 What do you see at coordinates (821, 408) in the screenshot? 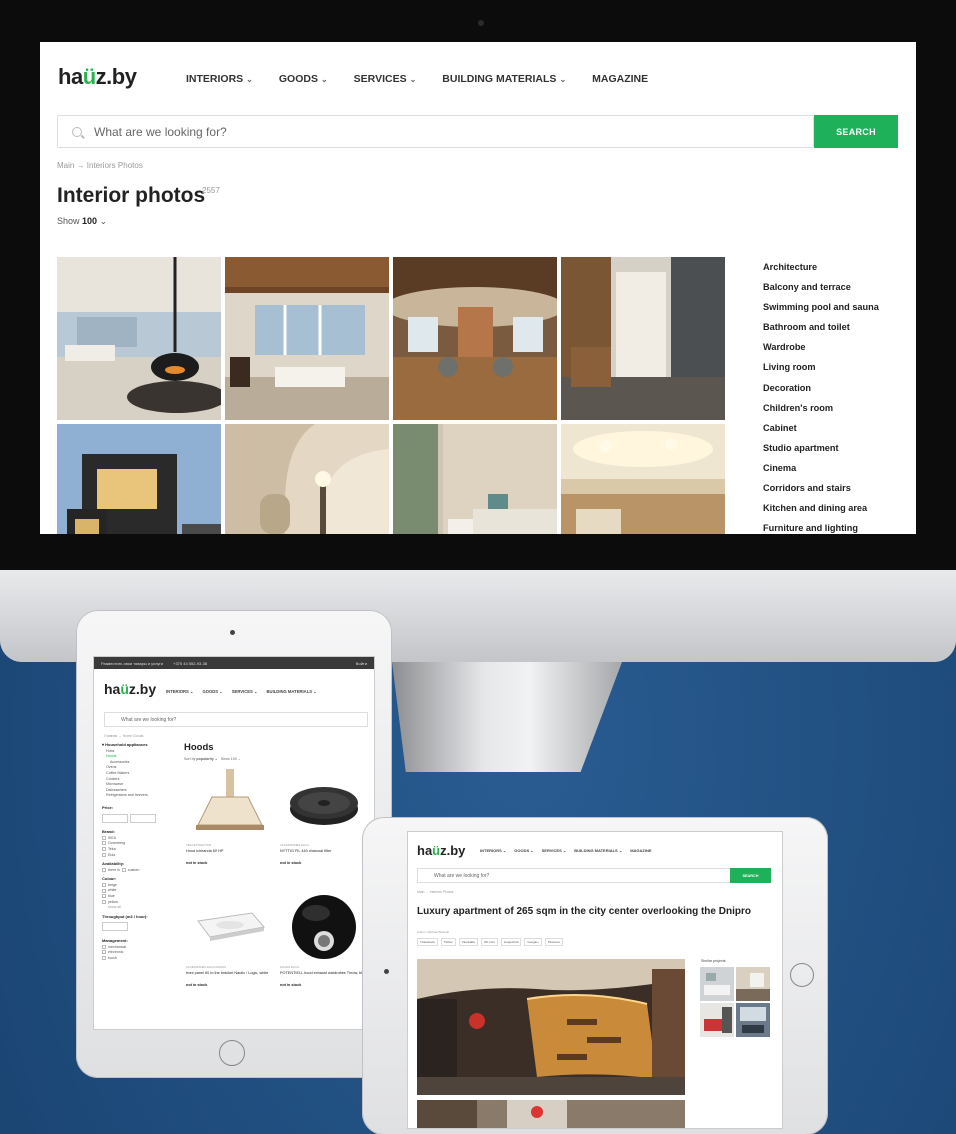
I see `category-link: Children's room` at bounding box center [821, 408].